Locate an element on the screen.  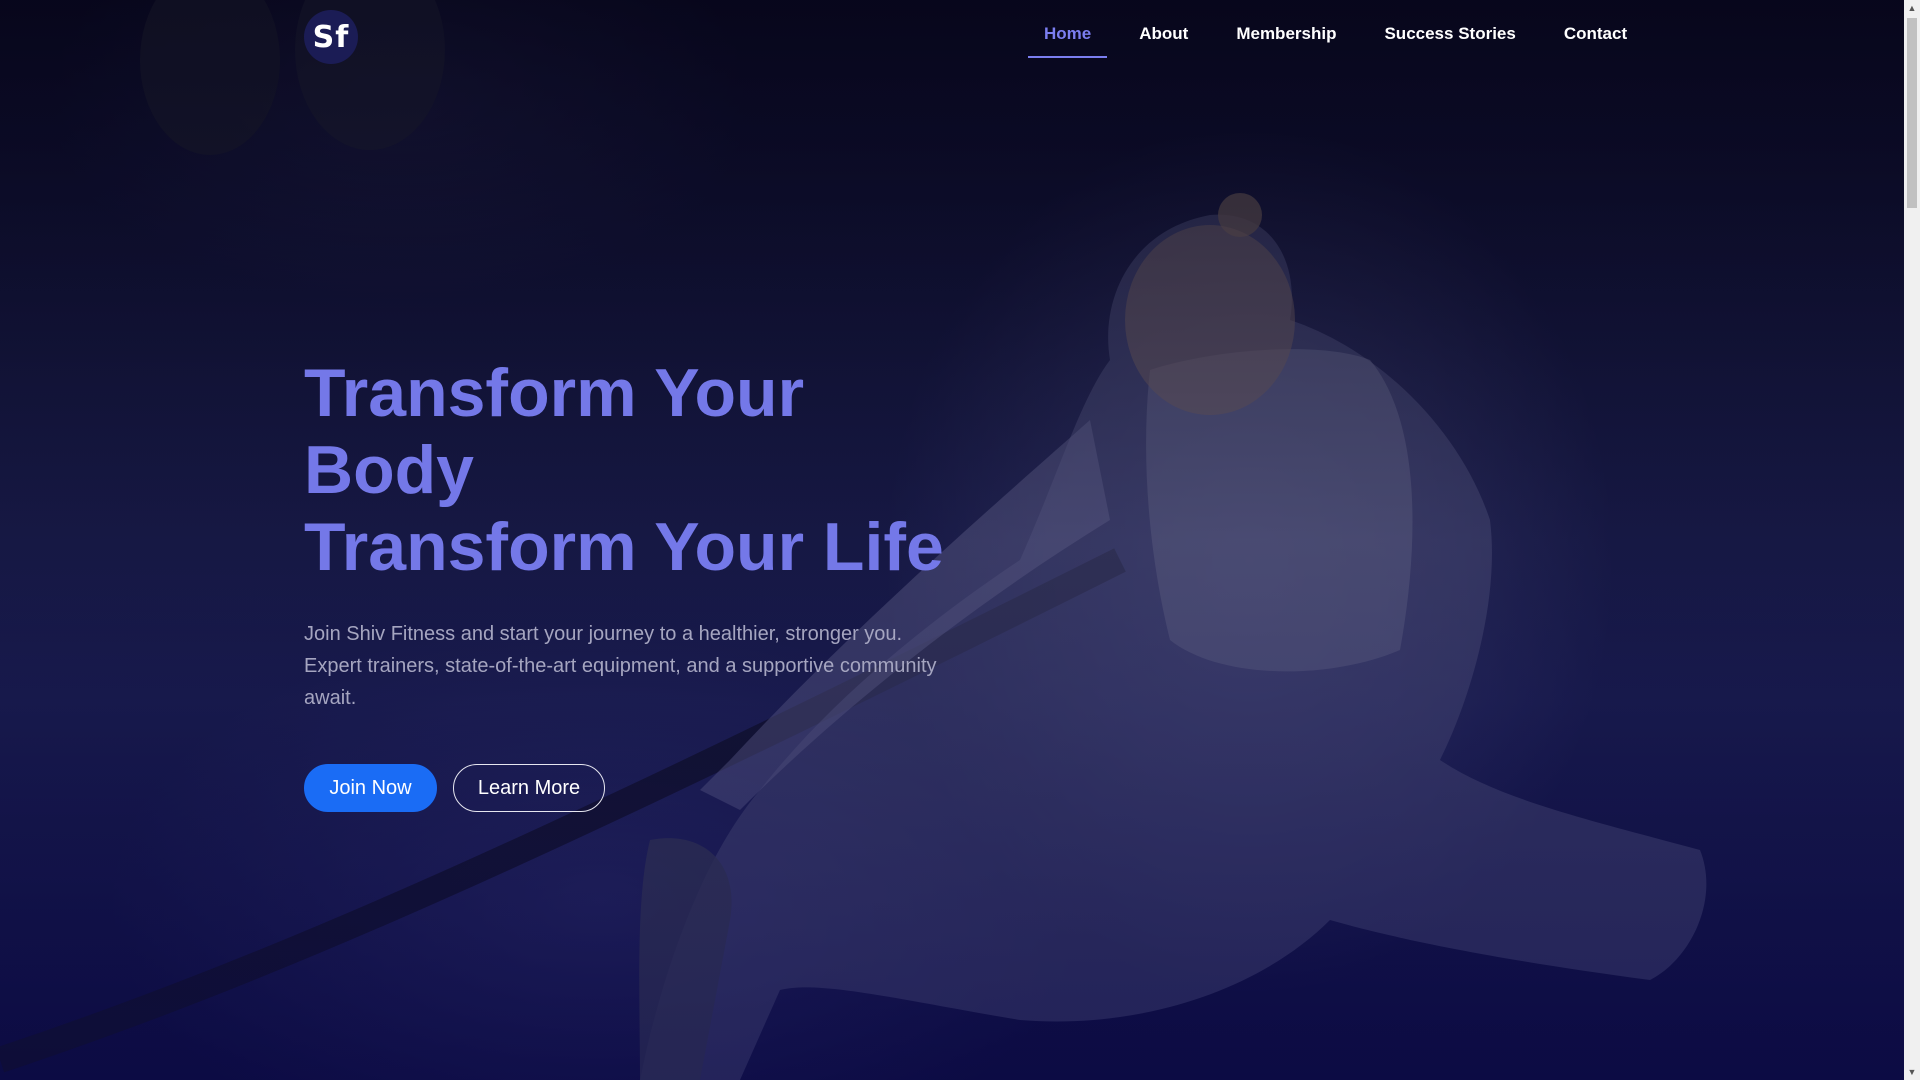
scrollbar-thumb is located at coordinates (1912, 113).